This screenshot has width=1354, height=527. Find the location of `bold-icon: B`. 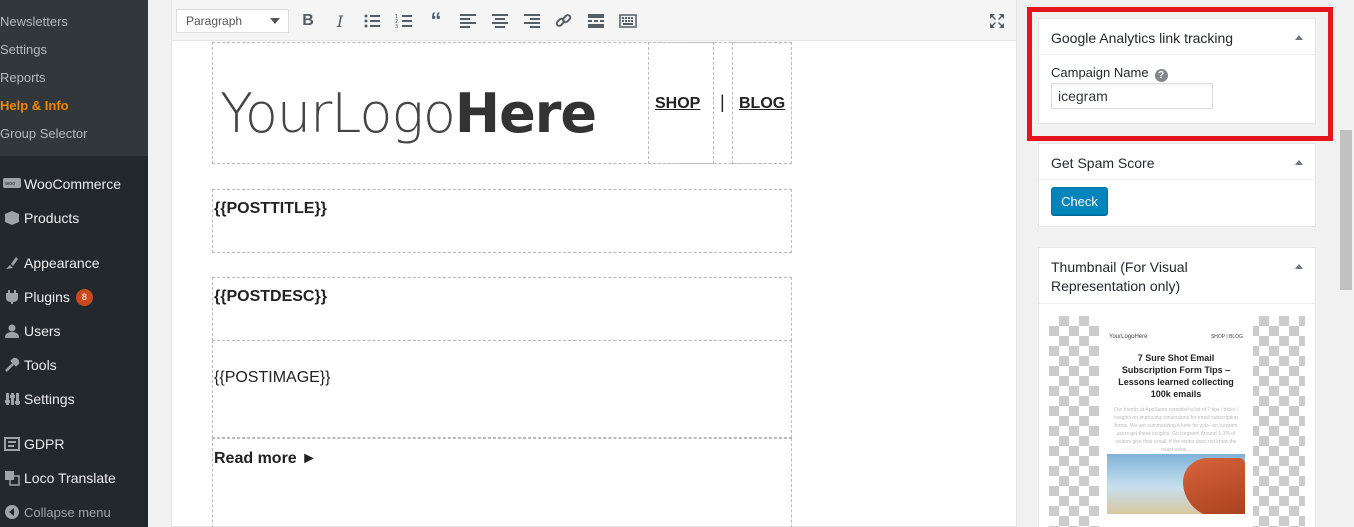

bold-icon: B is located at coordinates (308, 20).